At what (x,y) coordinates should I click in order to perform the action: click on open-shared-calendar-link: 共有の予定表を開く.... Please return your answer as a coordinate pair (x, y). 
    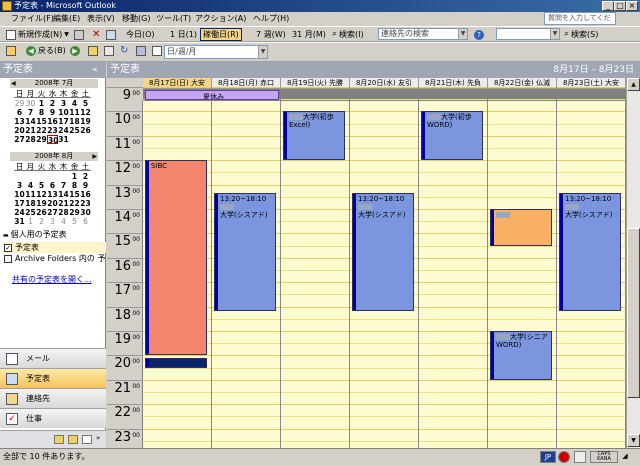
    Looking at the image, I should click on (52, 279).